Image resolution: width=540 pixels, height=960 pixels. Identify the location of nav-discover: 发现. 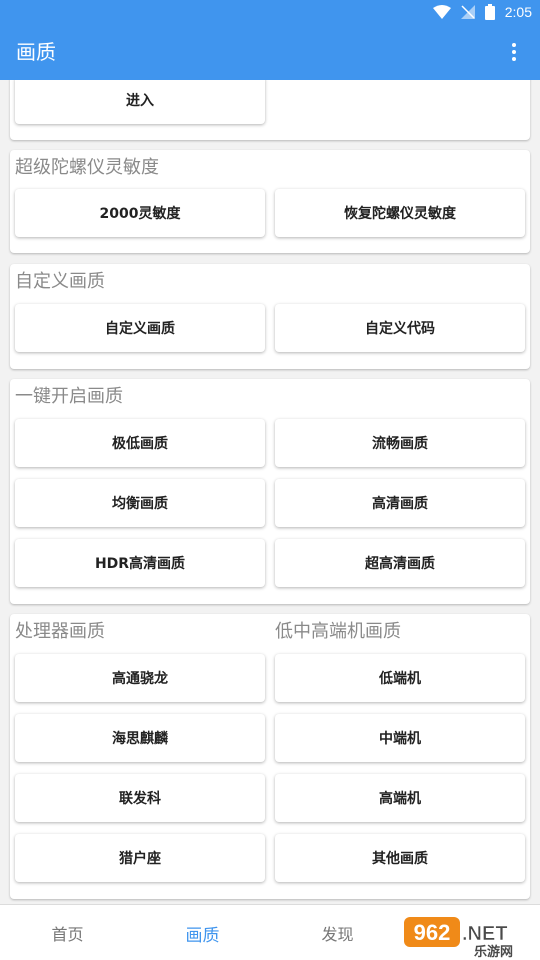
(337, 932).